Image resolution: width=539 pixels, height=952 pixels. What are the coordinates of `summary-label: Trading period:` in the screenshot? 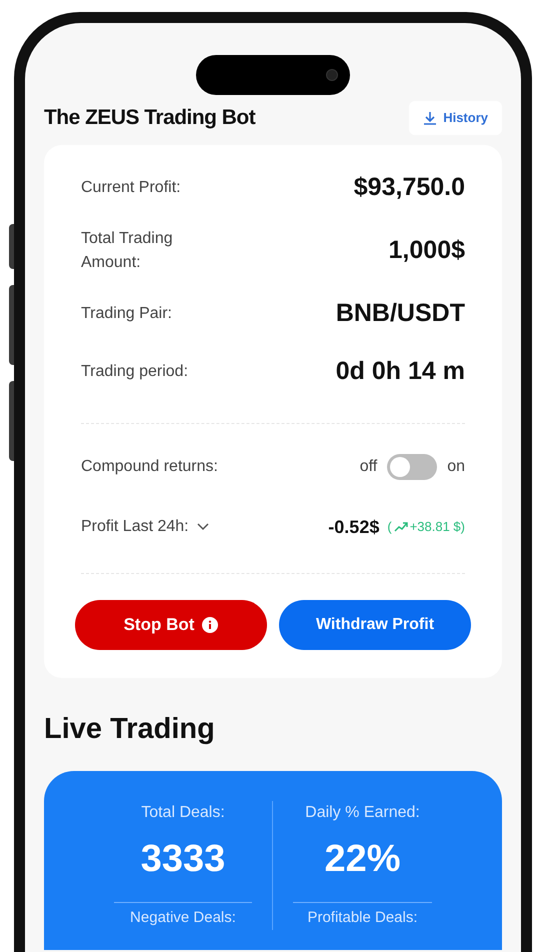 It's located at (135, 372).